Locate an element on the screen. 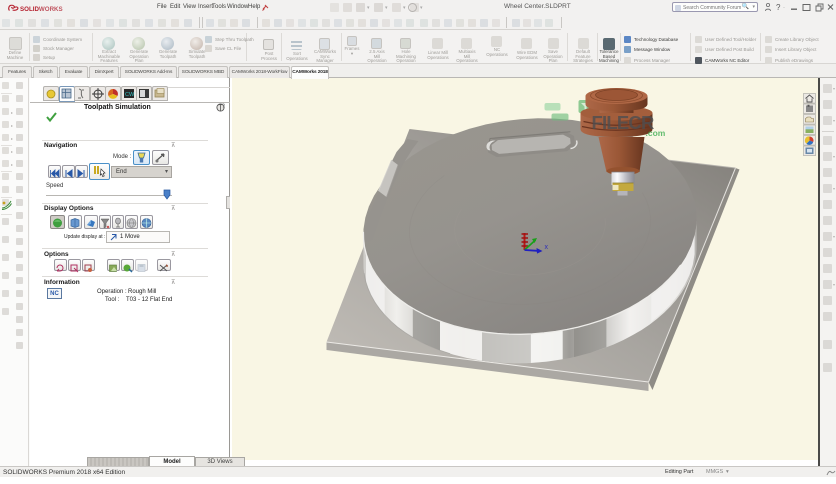 This screenshot has height=484, width=836. svg-text: SOLIDWORKS is located at coordinates (41, 9).